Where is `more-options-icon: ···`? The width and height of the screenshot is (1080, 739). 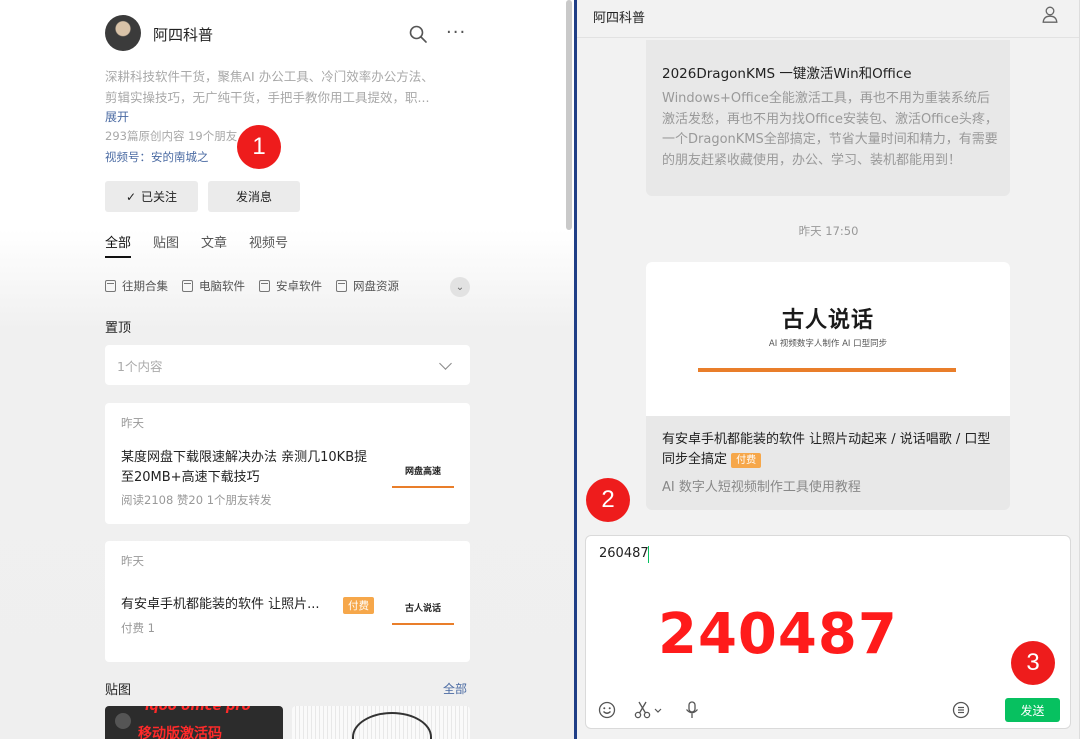 more-options-icon: ··· is located at coordinates (456, 32).